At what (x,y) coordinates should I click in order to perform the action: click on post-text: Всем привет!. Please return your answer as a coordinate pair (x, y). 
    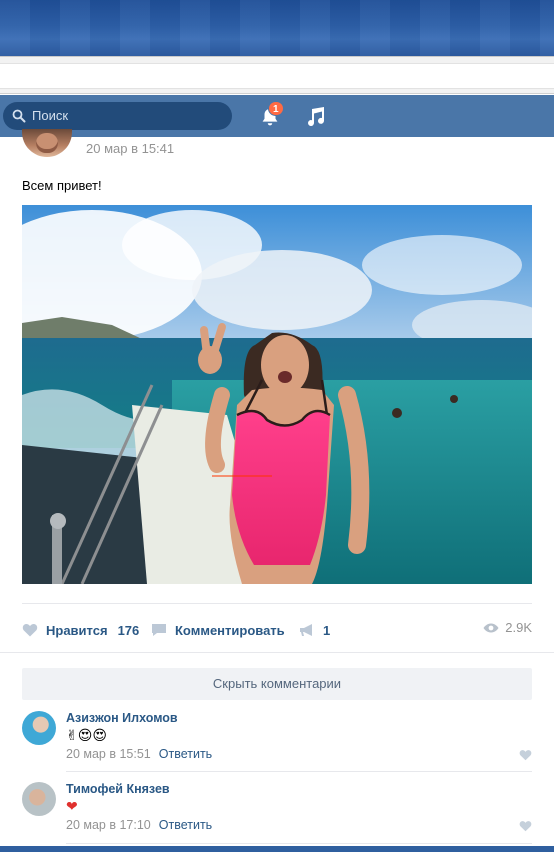
    Looking at the image, I should click on (62, 185).